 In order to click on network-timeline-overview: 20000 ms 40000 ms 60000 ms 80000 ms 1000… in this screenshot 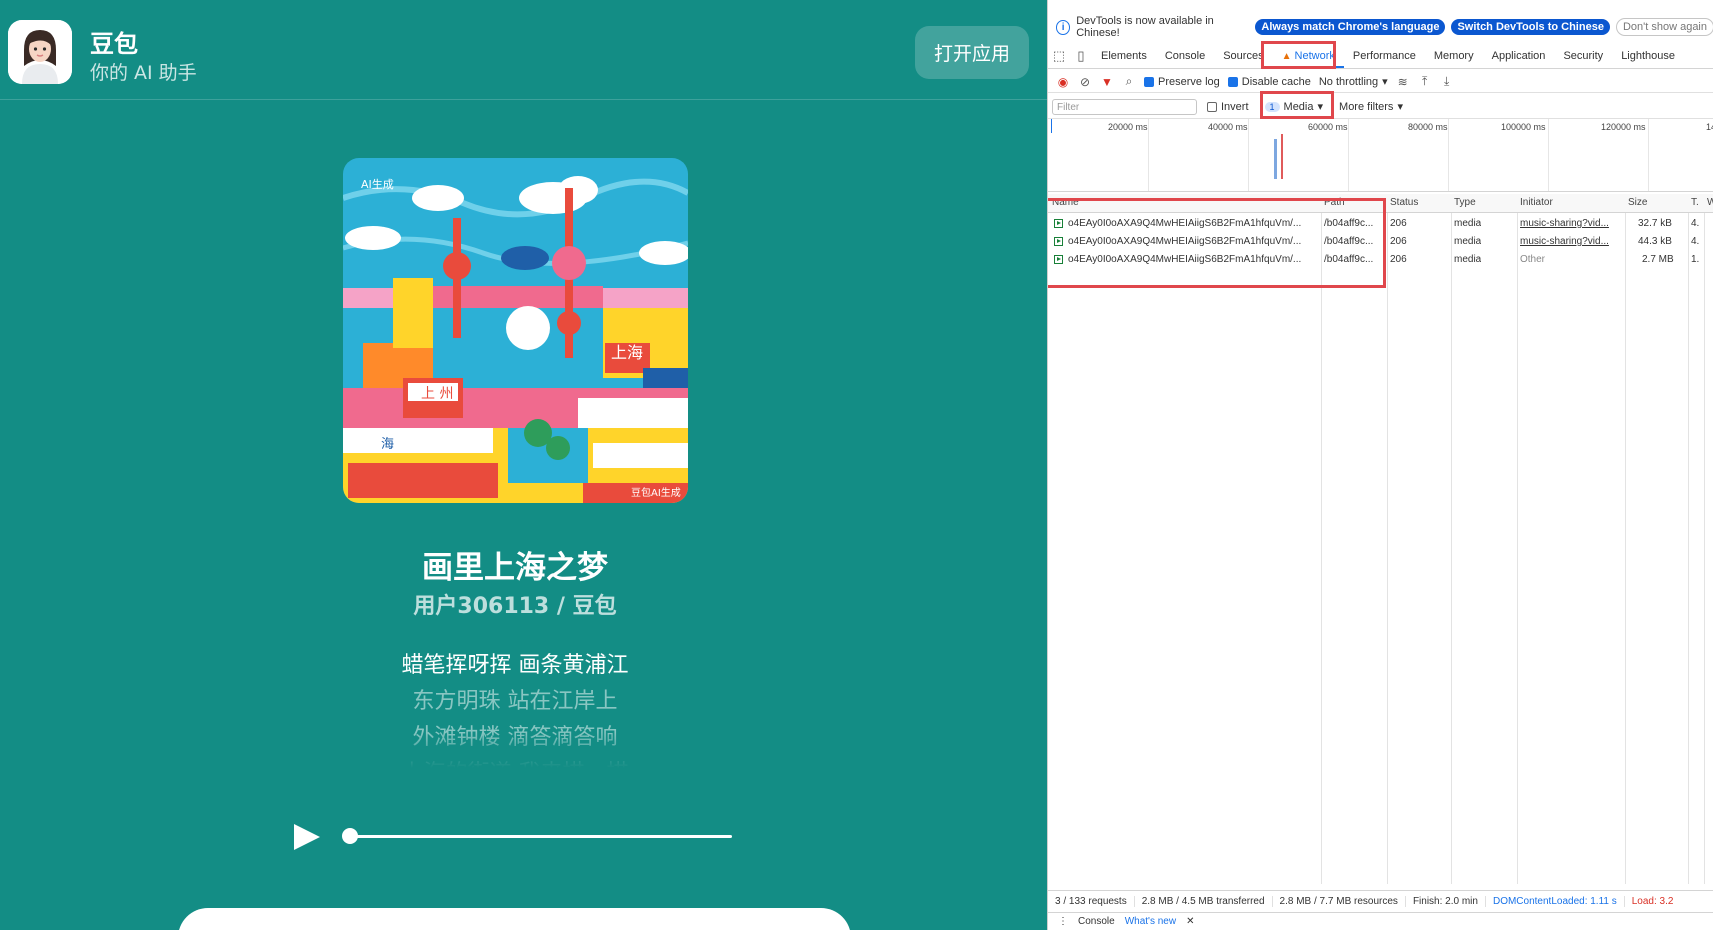, I will do `click(1380, 155)`.